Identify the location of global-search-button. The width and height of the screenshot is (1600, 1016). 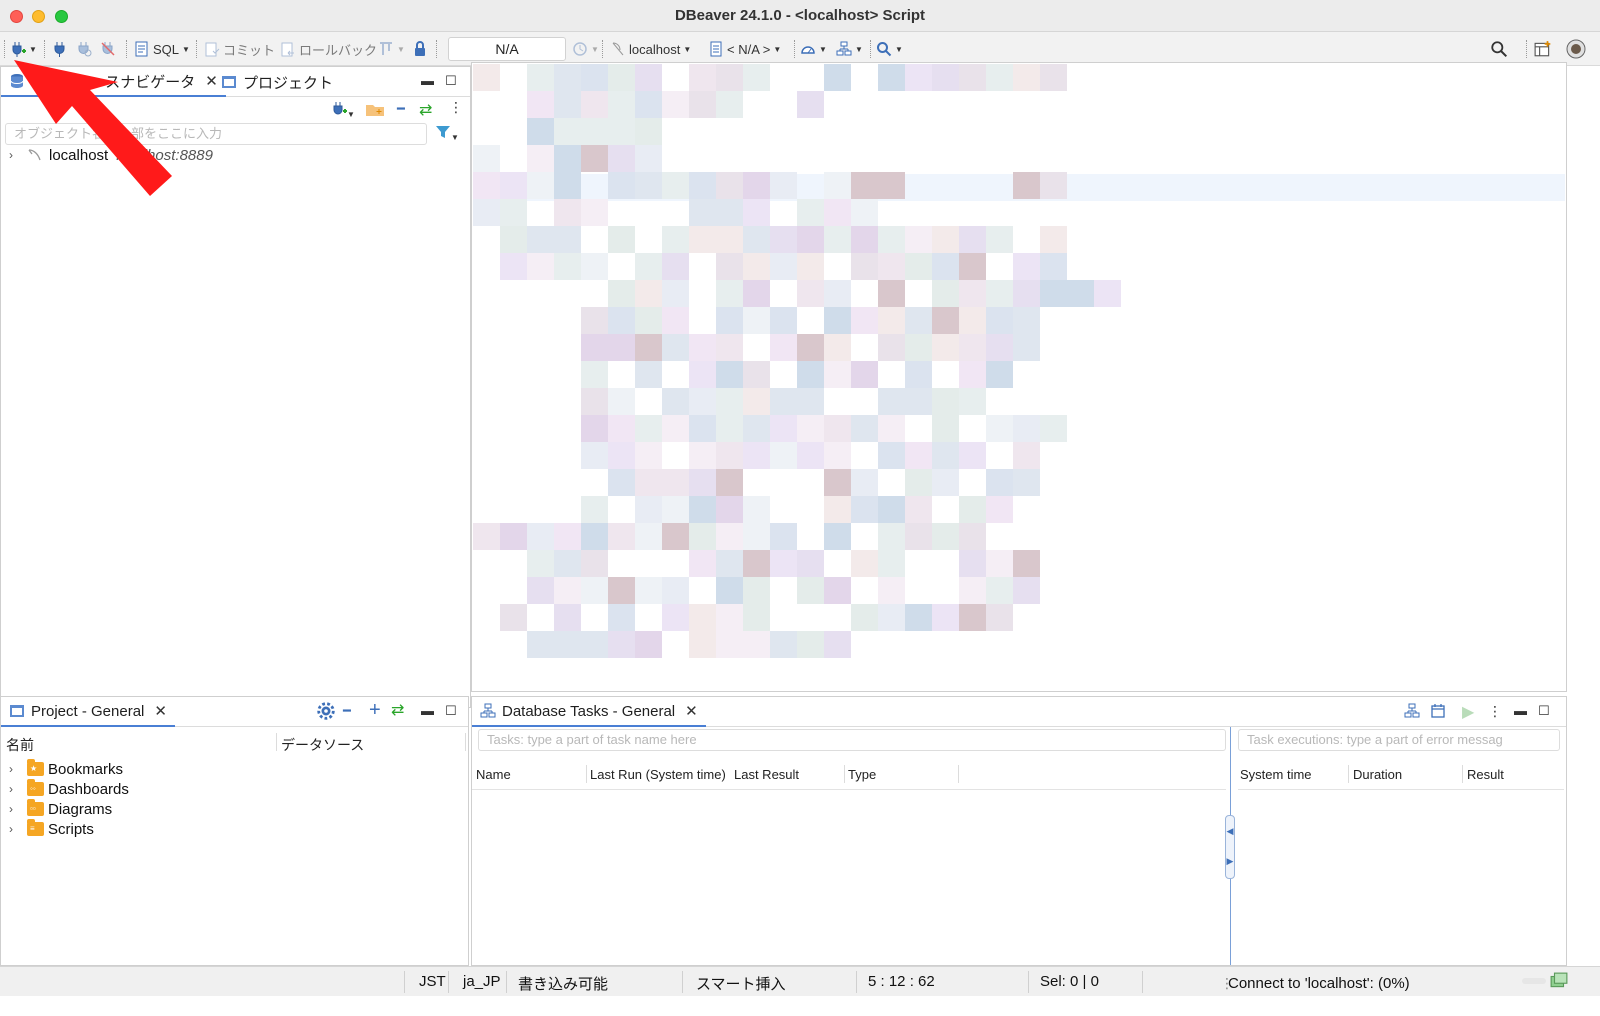
(1499, 49).